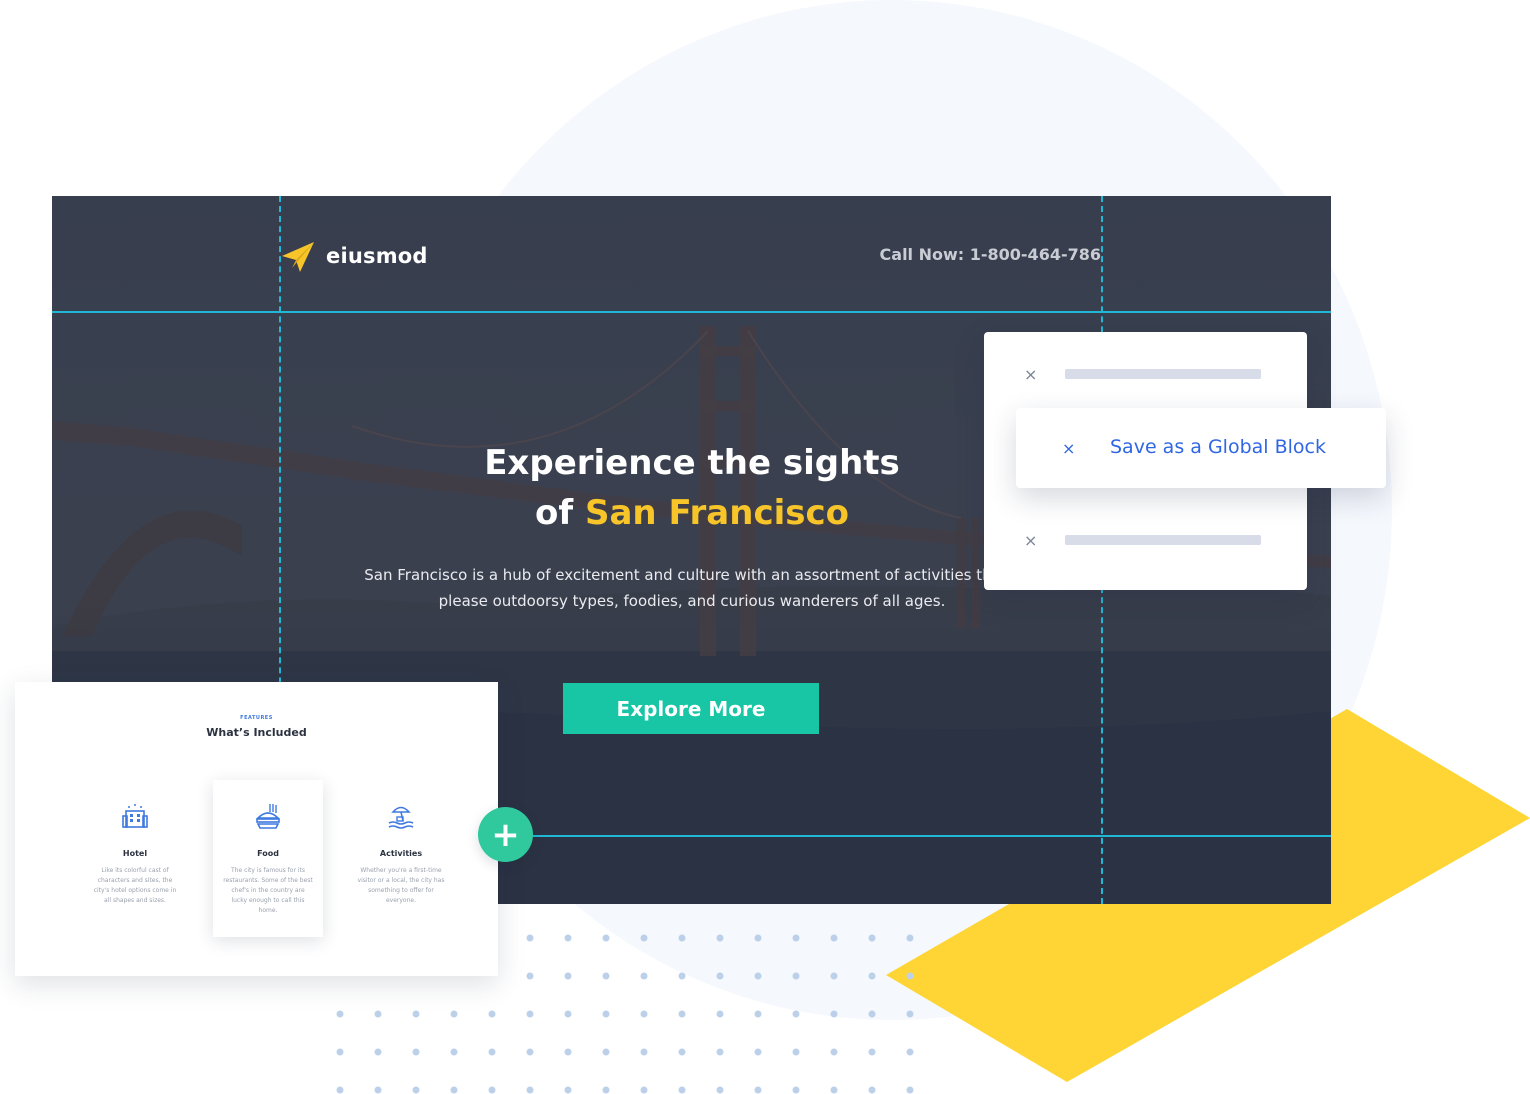 Image resolution: width=1530 pixels, height=1094 pixels. What do you see at coordinates (717, 513) in the screenshot?
I see `headline-highlight: San Francisco` at bounding box center [717, 513].